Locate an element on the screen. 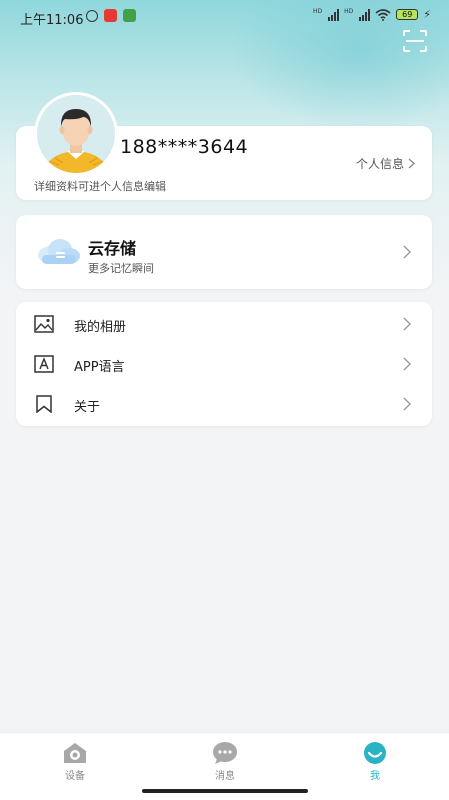 This screenshot has width=449, height=800. profile-hint: 详细资料可进个人信息编辑 is located at coordinates (100, 186).